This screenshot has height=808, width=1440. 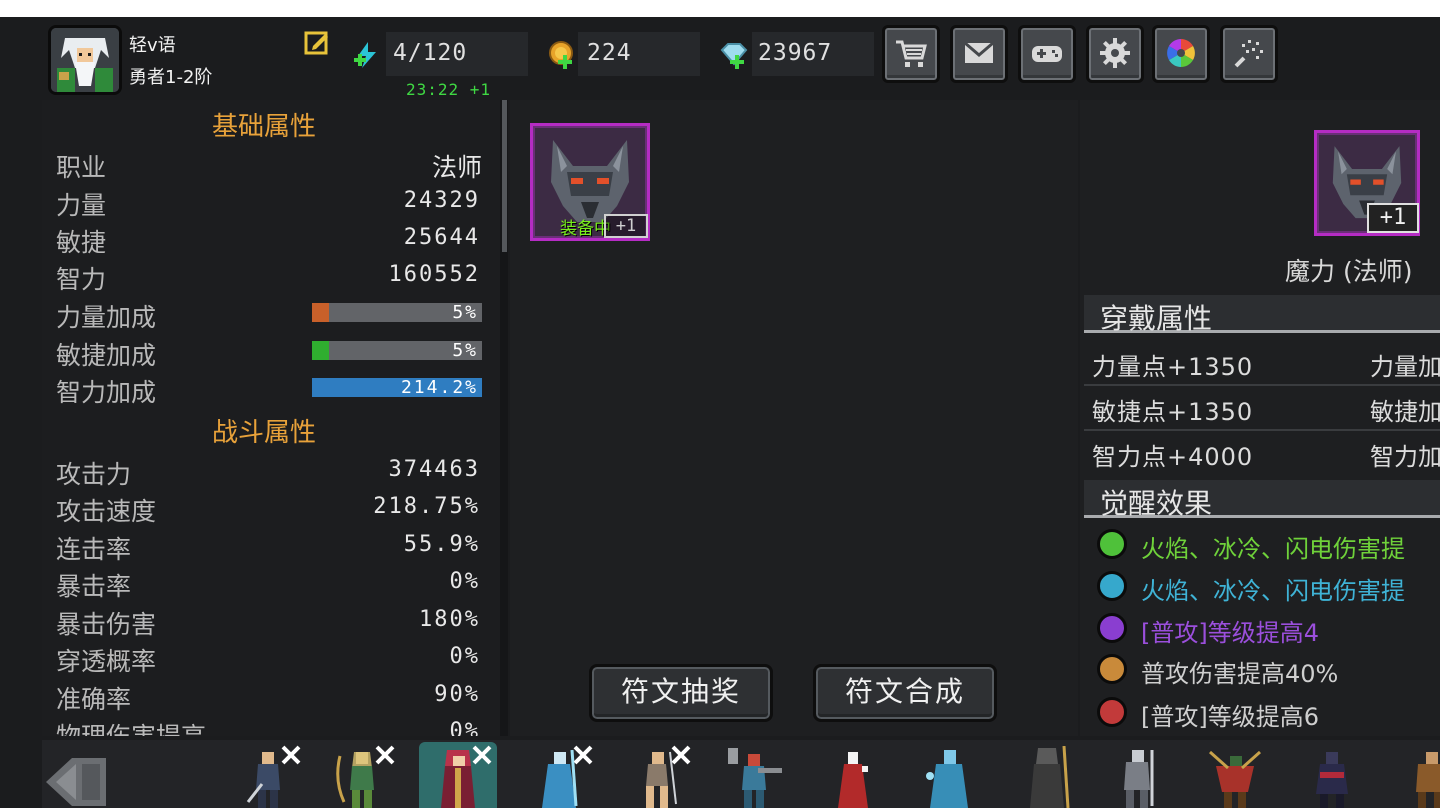 I want to click on hero-slot-selected, so click(x=458, y=775).